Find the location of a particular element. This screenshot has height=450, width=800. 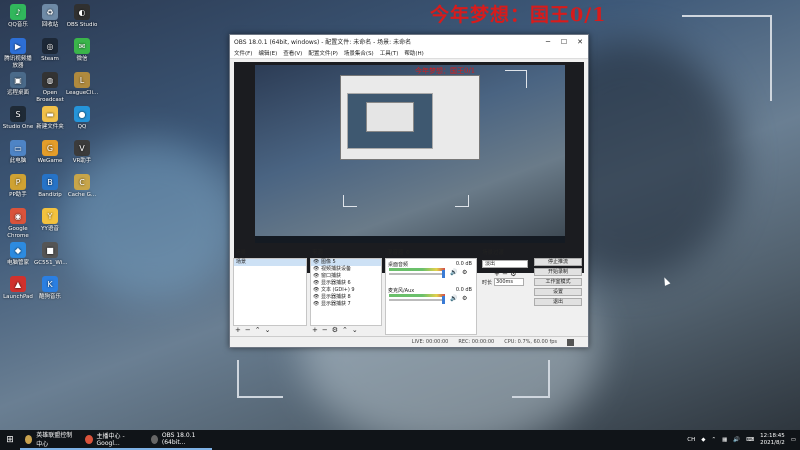

add-source-icon: + is located at coordinates (315, 330).